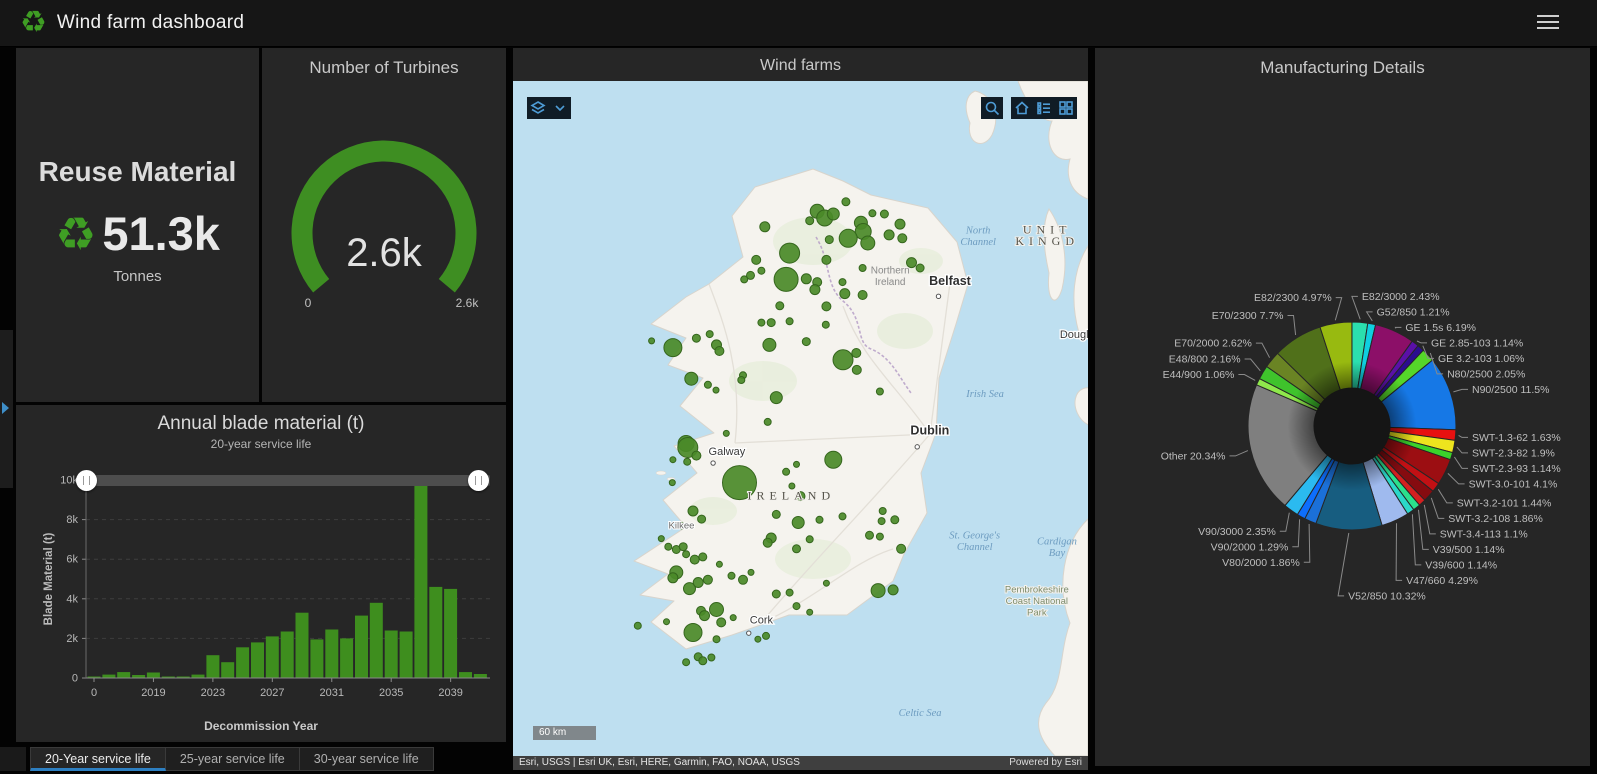 Image resolution: width=1597 pixels, height=774 pixels. Describe the element at coordinates (287, 655) in the screenshot. I see `bar-2028` at that location.